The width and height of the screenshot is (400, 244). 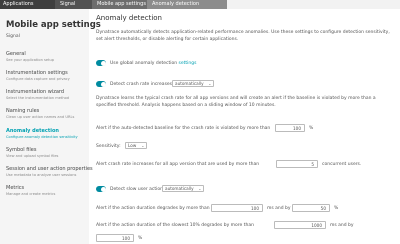 I want to click on action-duration-pct-input: 50, so click(x=311, y=208).